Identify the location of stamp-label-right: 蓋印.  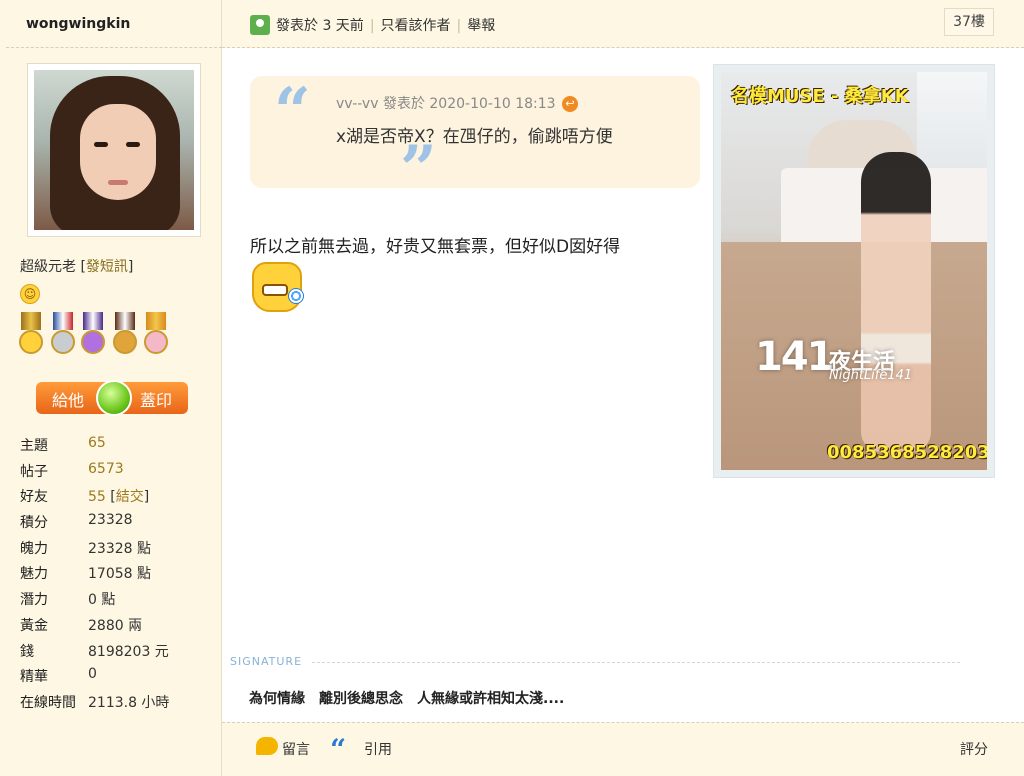
(155, 400).